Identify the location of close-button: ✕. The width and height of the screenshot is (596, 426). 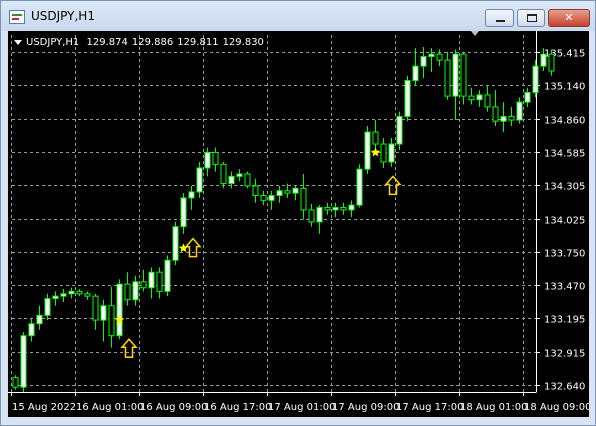
(569, 18).